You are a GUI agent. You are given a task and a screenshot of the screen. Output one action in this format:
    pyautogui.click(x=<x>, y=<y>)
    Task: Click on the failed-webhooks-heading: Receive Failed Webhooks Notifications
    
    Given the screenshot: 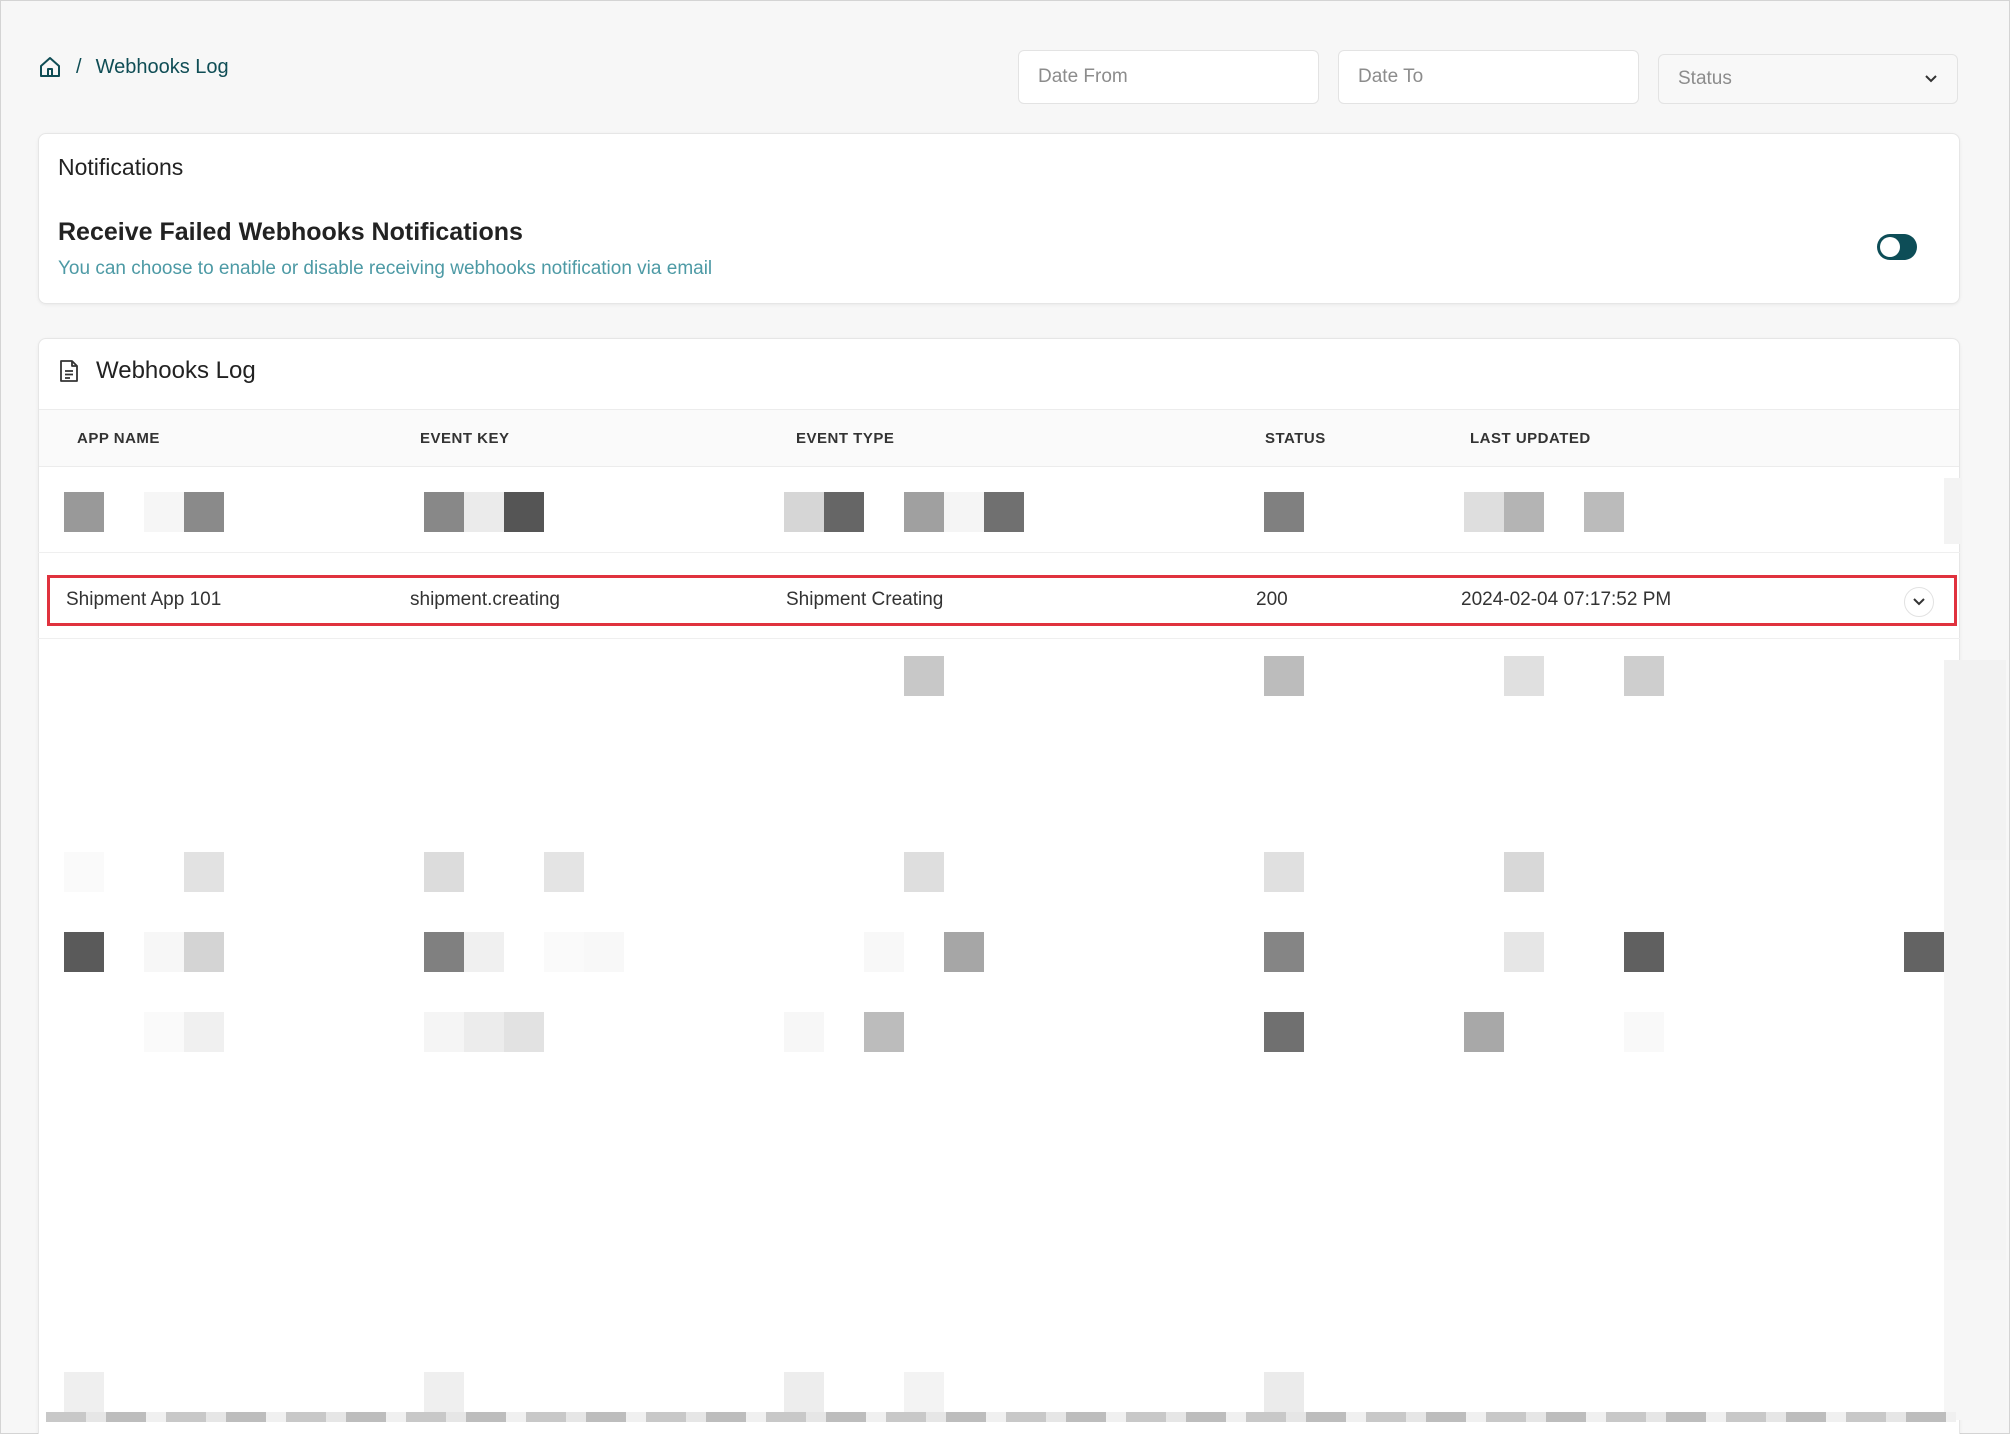 What is the action you would take?
    pyautogui.click(x=290, y=232)
    